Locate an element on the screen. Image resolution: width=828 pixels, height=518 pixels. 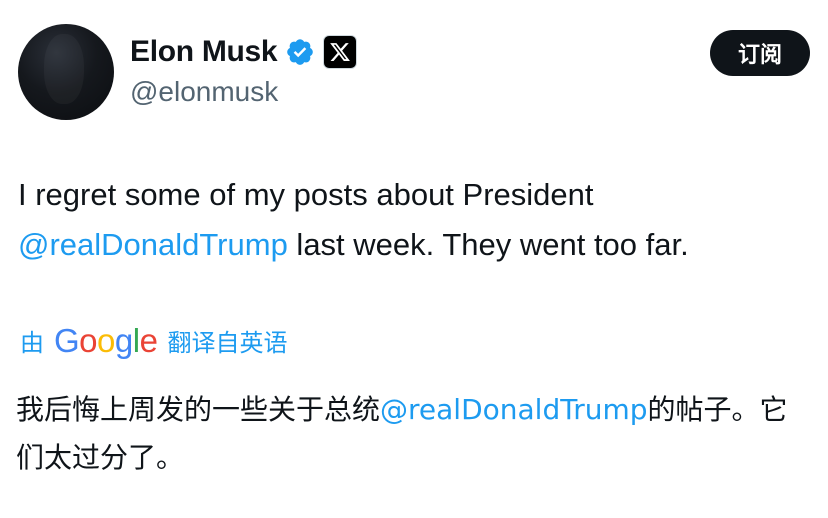
translation-suffix: 翻译自英语 is located at coordinates (227, 342).